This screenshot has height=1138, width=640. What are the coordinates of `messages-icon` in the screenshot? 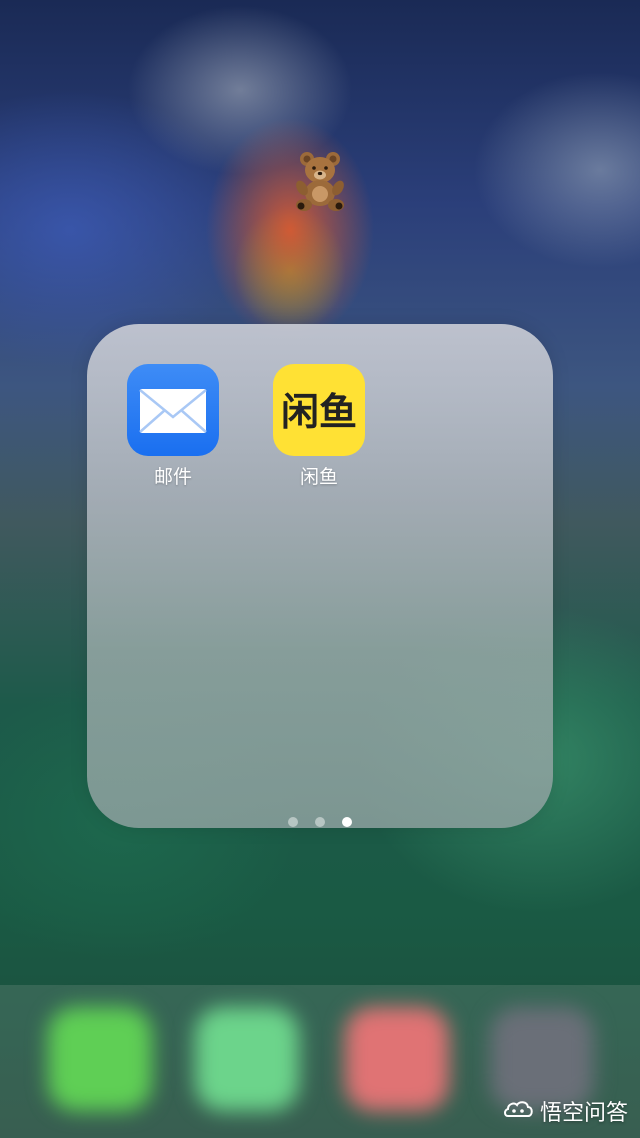 It's located at (247, 1059).